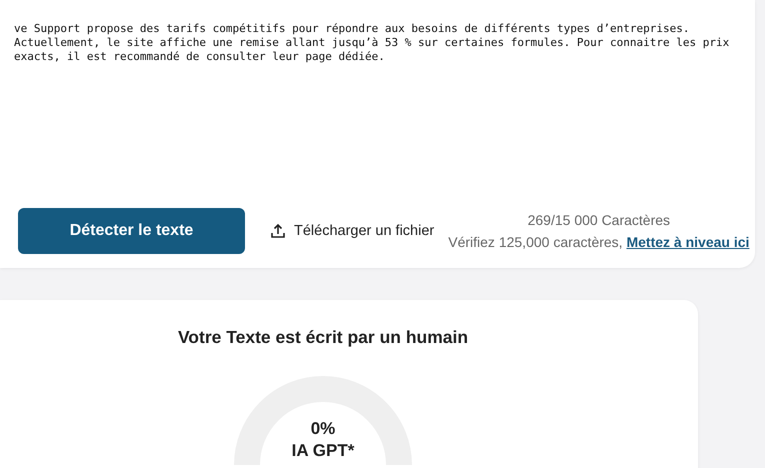  Describe the element at coordinates (535, 242) in the screenshot. I see `upgrade-note: Vérifiez 125,000 caractères,` at that location.